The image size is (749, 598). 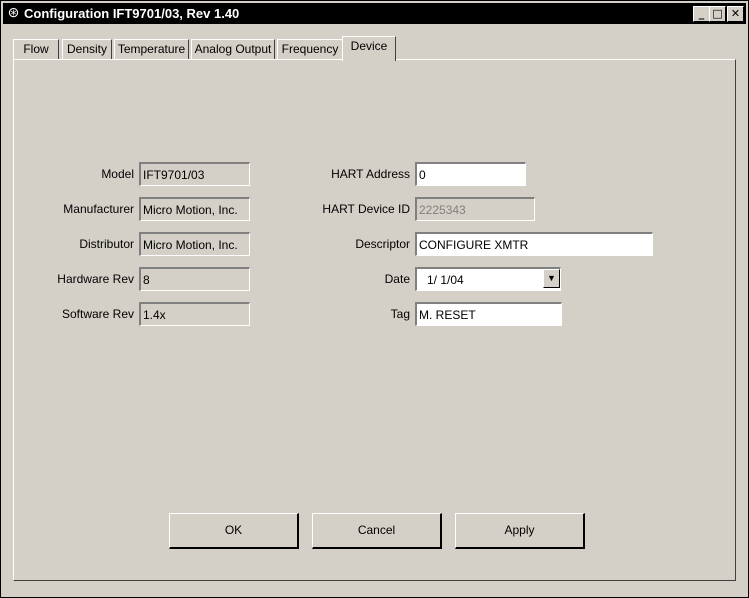 What do you see at coordinates (194, 314) in the screenshot?
I see `software-rev-field: 1.4x` at bounding box center [194, 314].